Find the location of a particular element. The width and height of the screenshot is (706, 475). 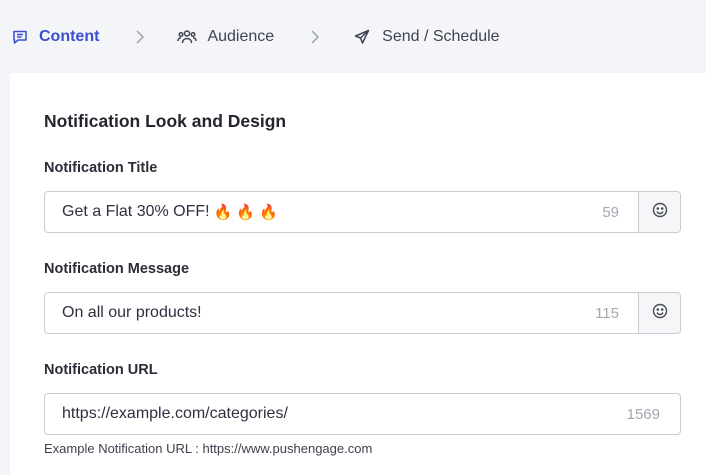

step-content: Content is located at coordinates (54, 37).